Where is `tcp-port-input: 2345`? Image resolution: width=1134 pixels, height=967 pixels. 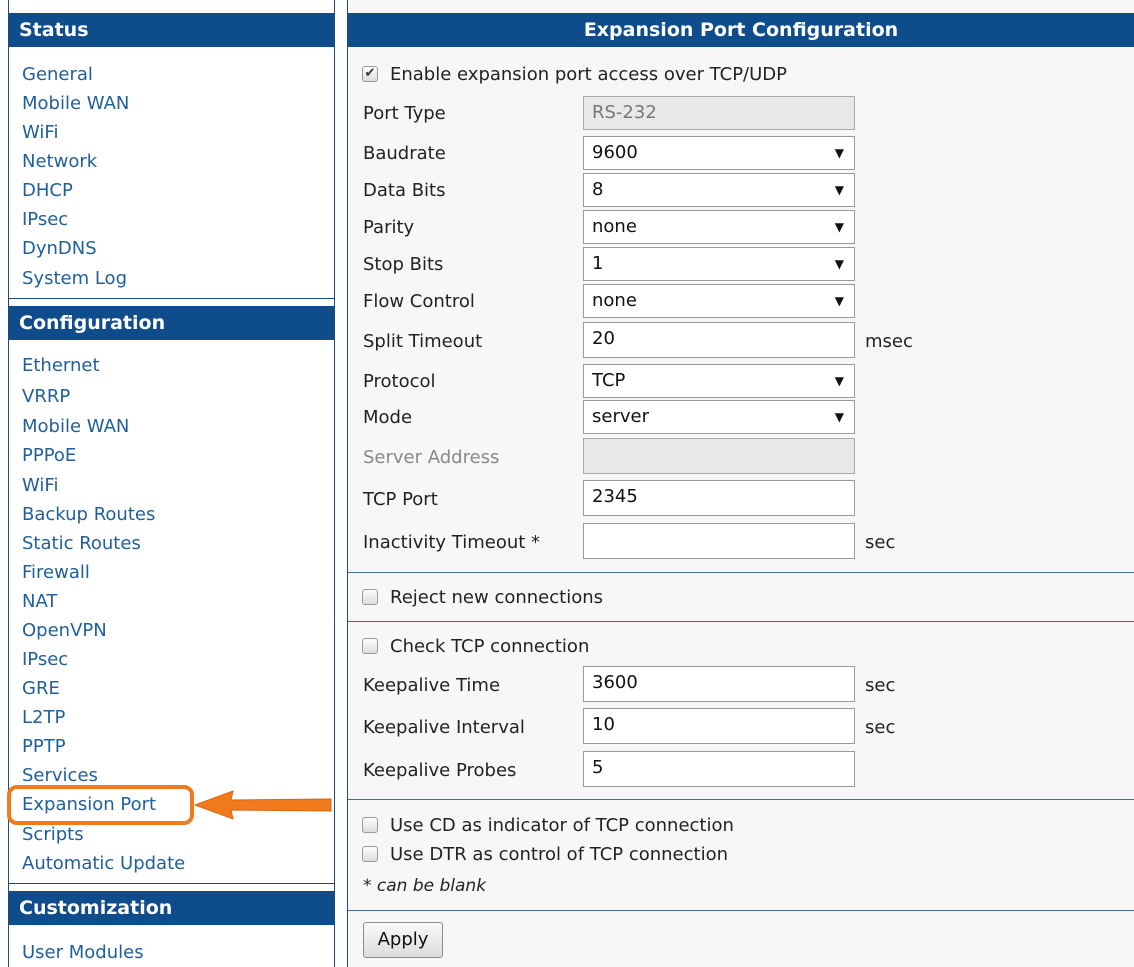
tcp-port-input: 2345 is located at coordinates (719, 498).